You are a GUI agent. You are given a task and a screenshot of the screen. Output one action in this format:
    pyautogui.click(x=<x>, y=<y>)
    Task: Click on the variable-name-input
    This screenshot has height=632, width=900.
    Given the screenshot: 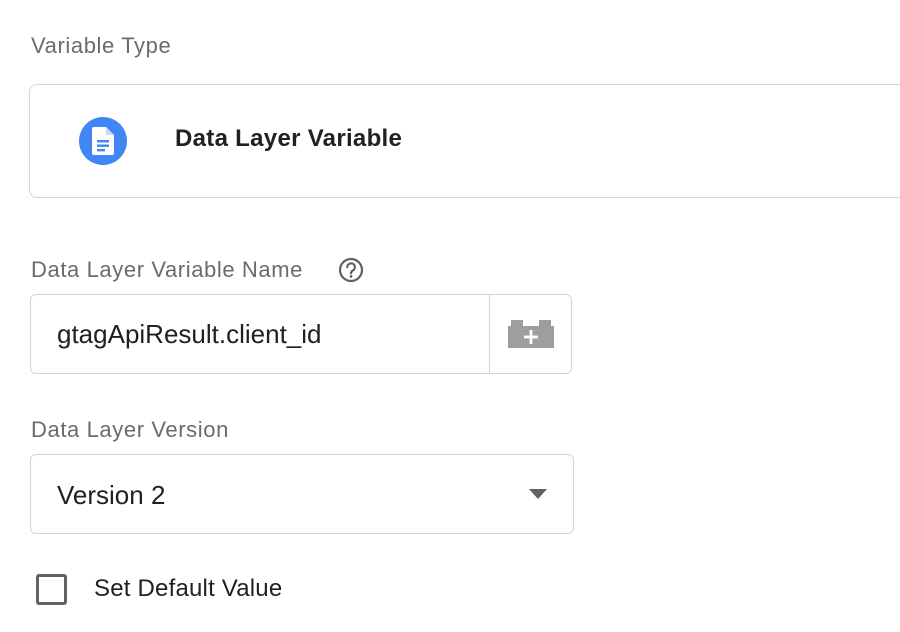 What is the action you would take?
    pyautogui.click(x=260, y=334)
    